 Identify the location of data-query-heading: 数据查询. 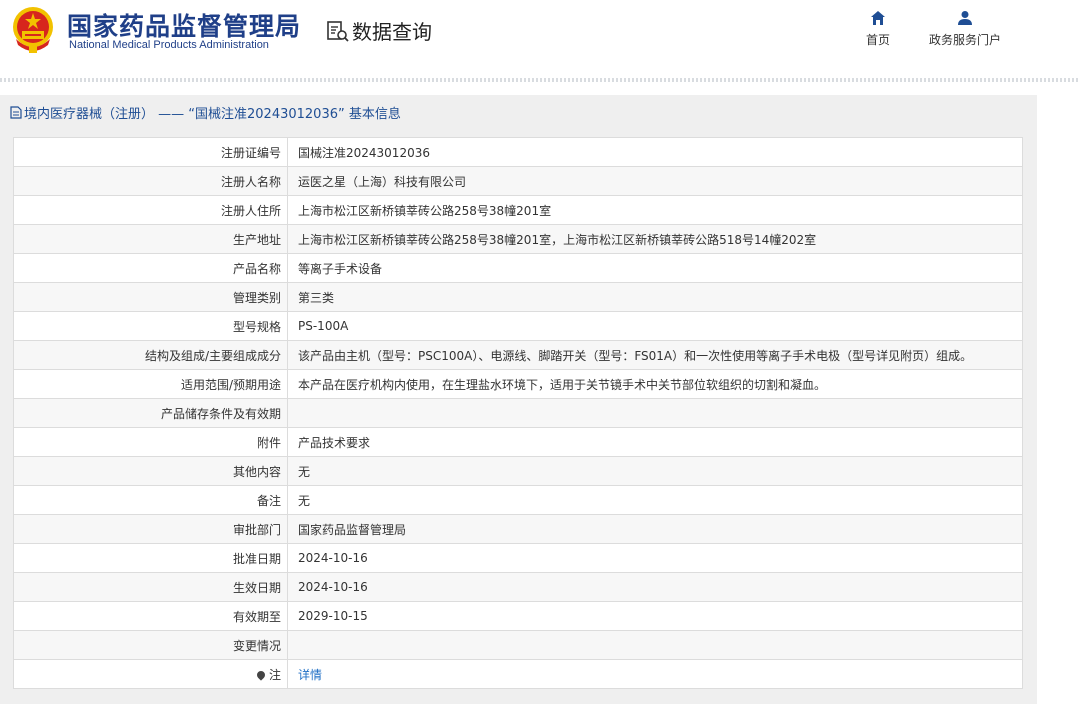
(379, 30).